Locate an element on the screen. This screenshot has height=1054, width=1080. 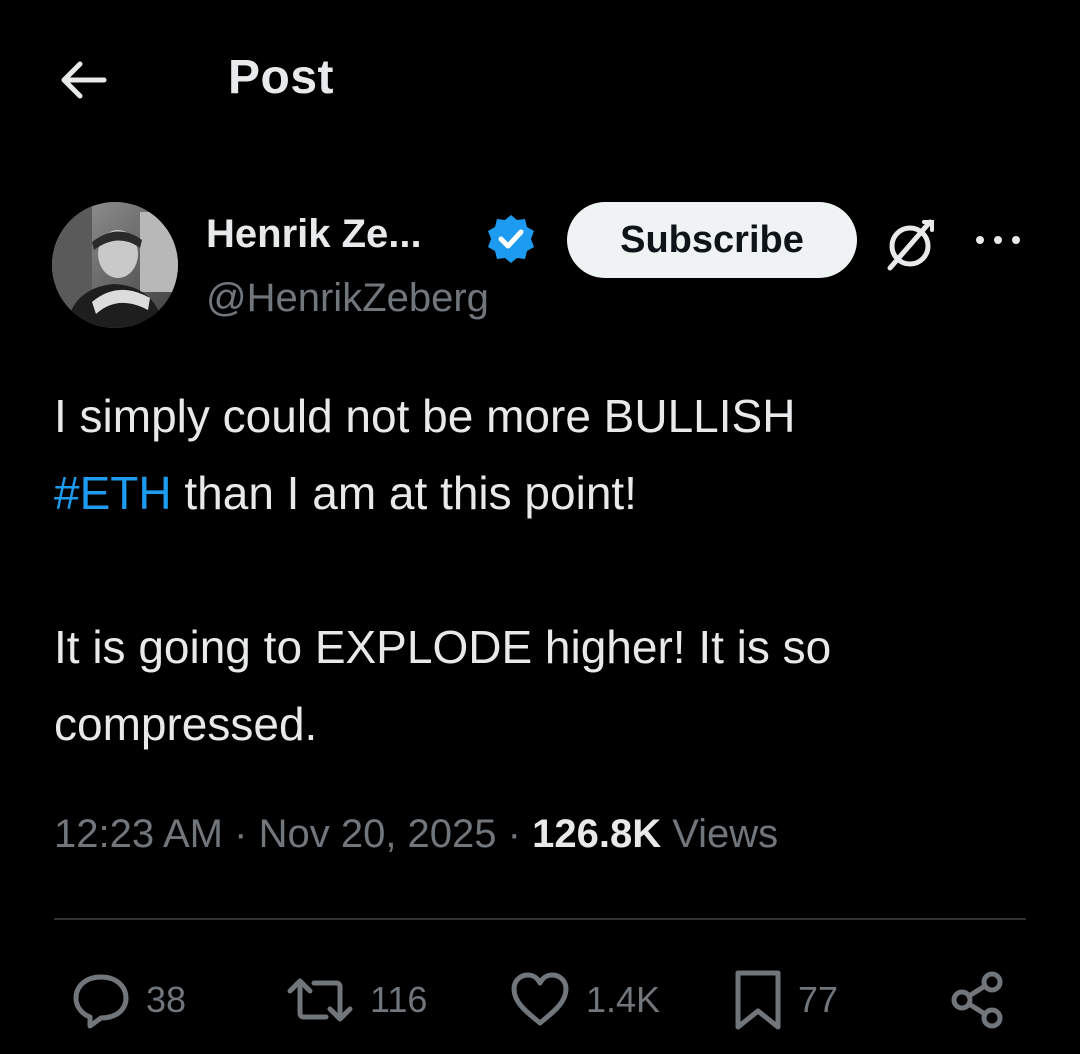
subscribe-button: Subscribe is located at coordinates (712, 240).